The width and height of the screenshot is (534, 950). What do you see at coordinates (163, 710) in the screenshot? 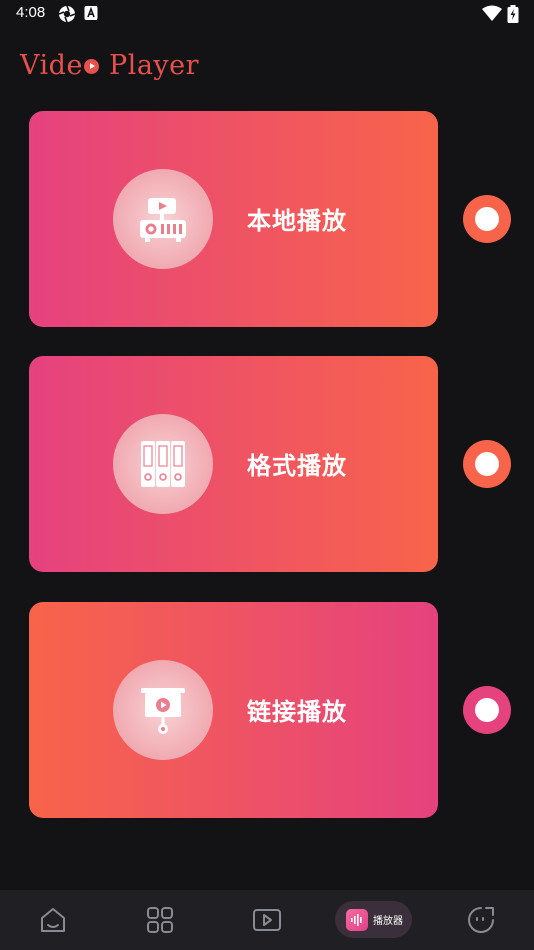
I see `presentation-play-icon` at bounding box center [163, 710].